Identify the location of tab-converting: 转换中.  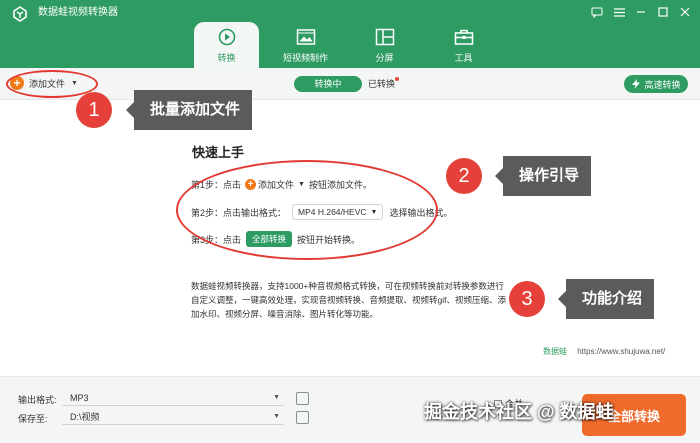
(328, 84).